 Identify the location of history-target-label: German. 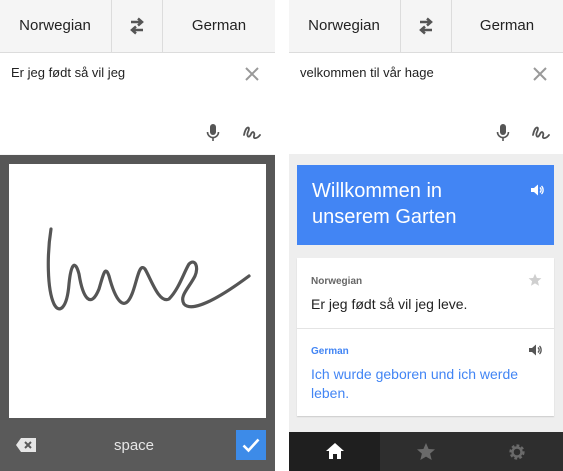
(330, 351).